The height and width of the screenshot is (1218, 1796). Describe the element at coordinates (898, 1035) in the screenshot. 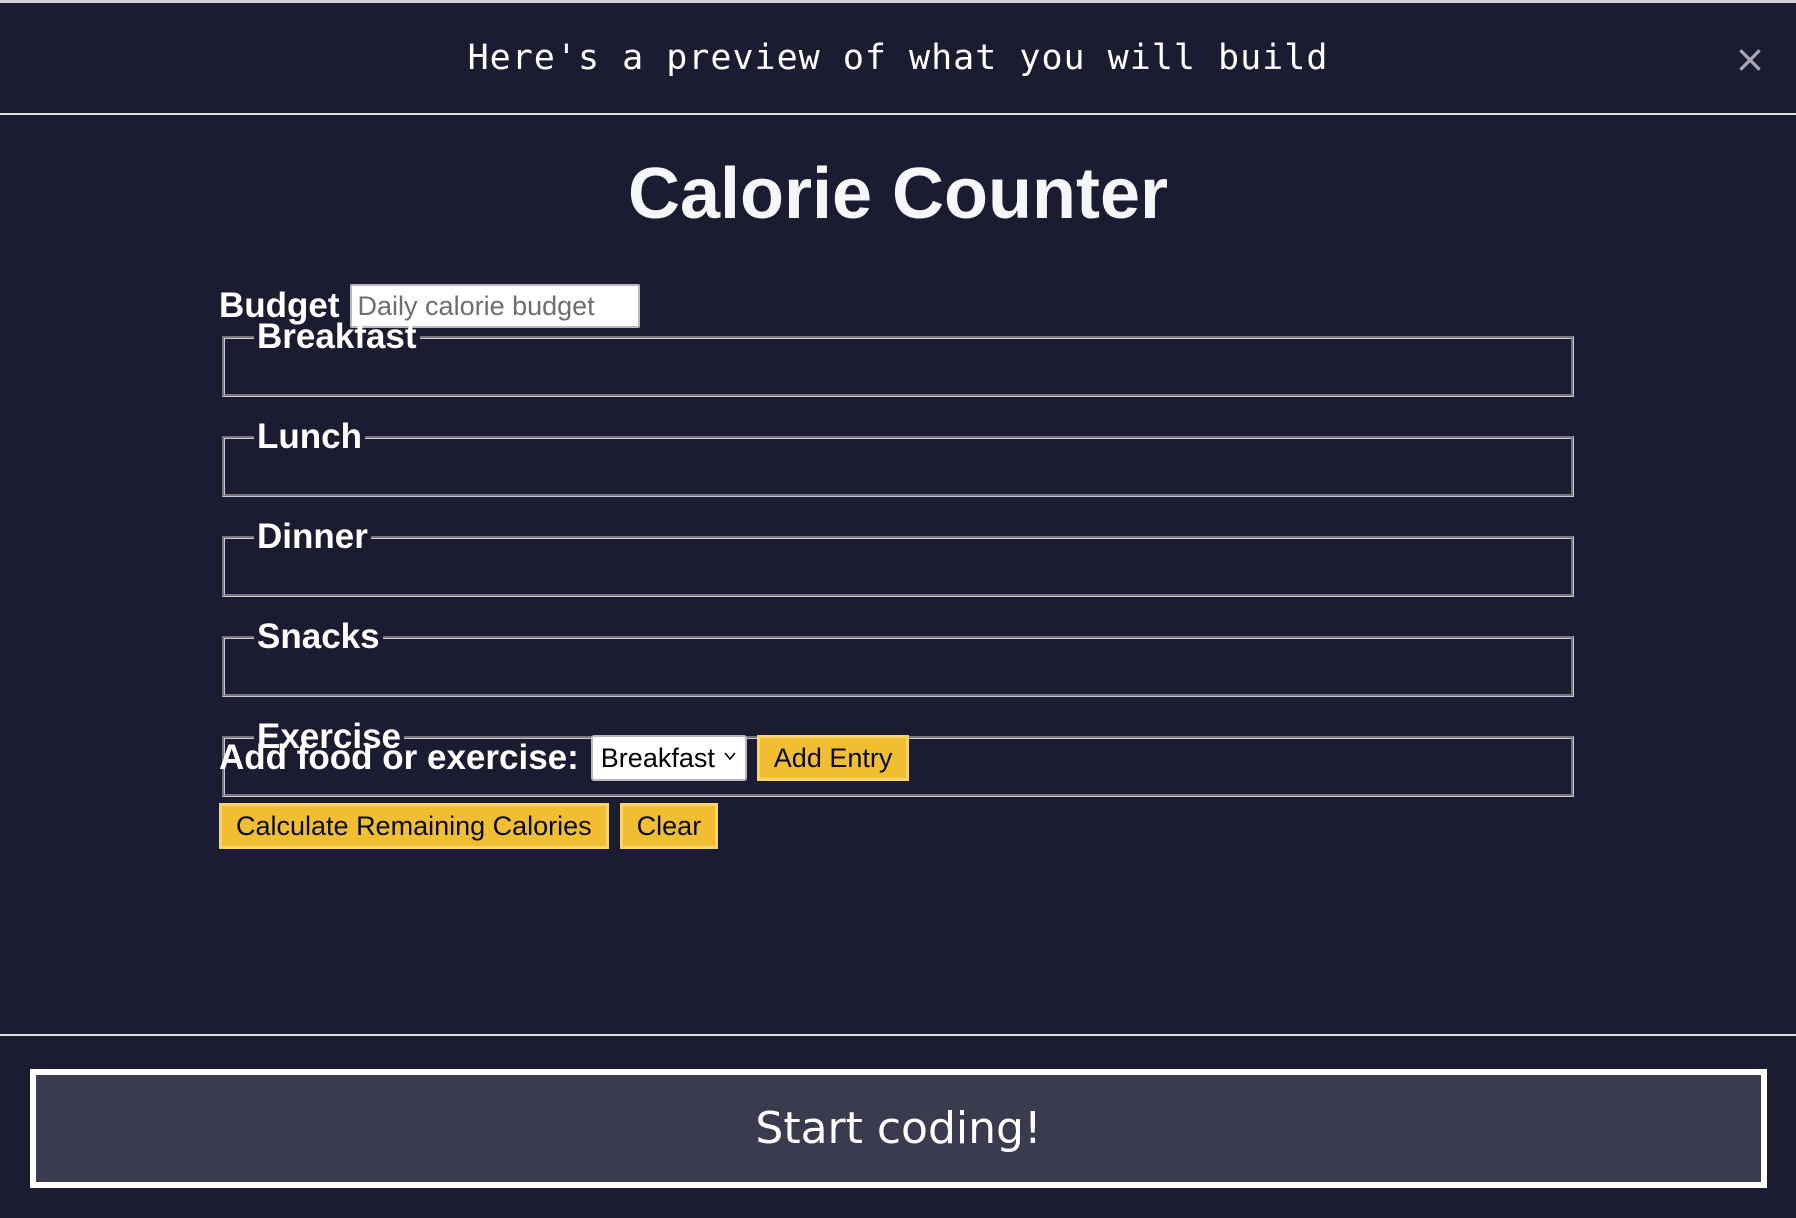

I see `footer-divider` at that location.